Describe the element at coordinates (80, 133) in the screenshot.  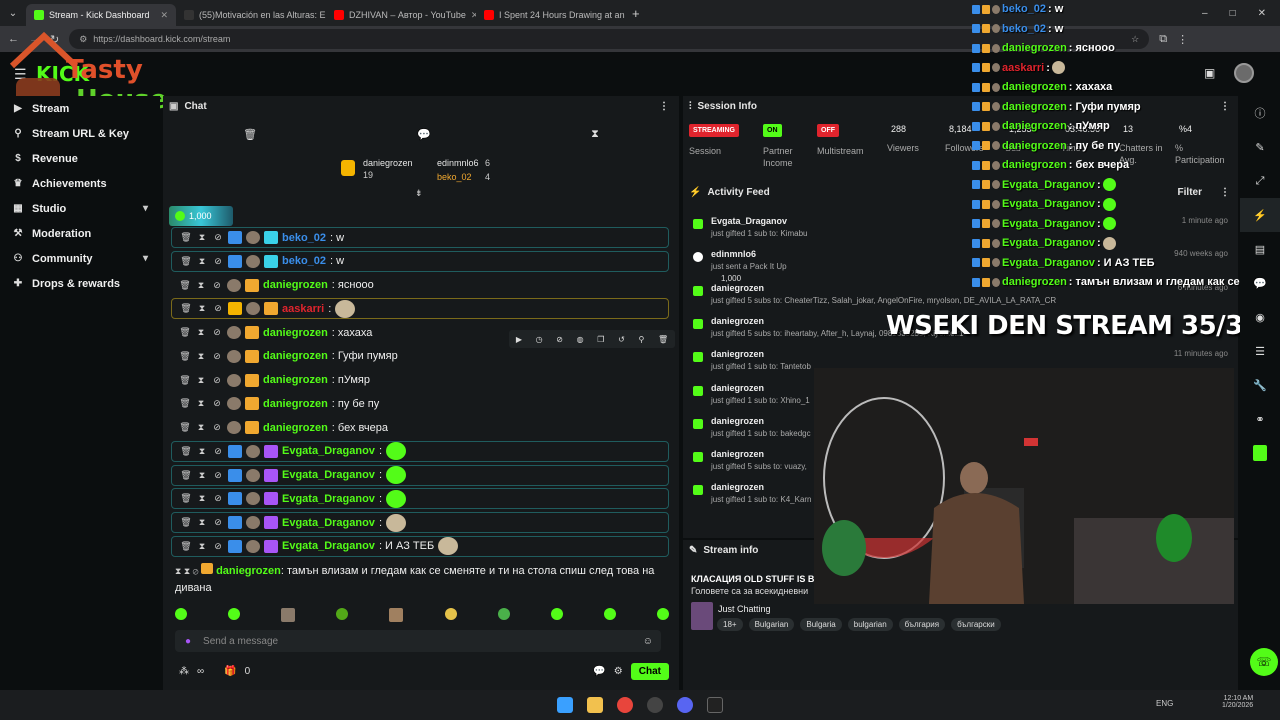
I see `sidebar-item-stream-url-key: ⚲ Stream URL & Key` at that location.